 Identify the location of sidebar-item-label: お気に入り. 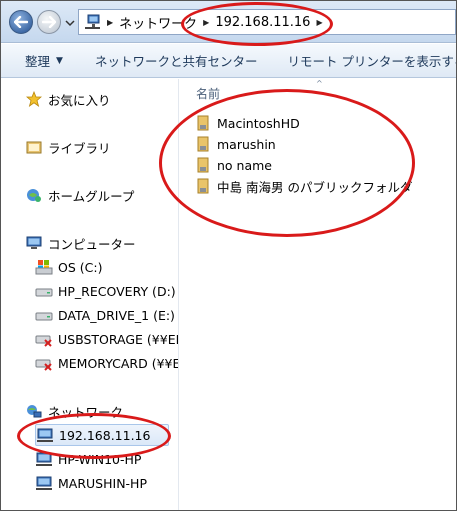
(79, 100).